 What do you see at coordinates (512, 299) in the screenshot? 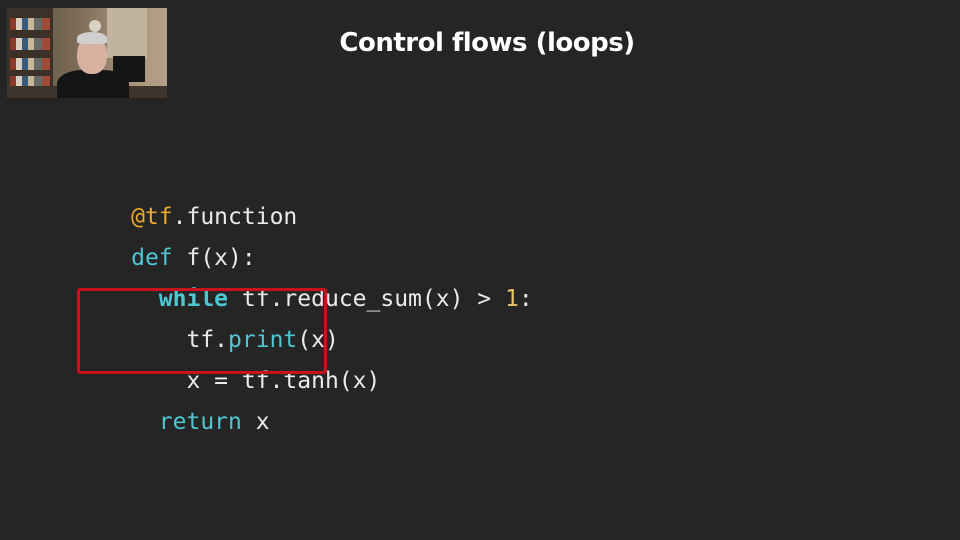
I see `code-token: 1` at bounding box center [512, 299].